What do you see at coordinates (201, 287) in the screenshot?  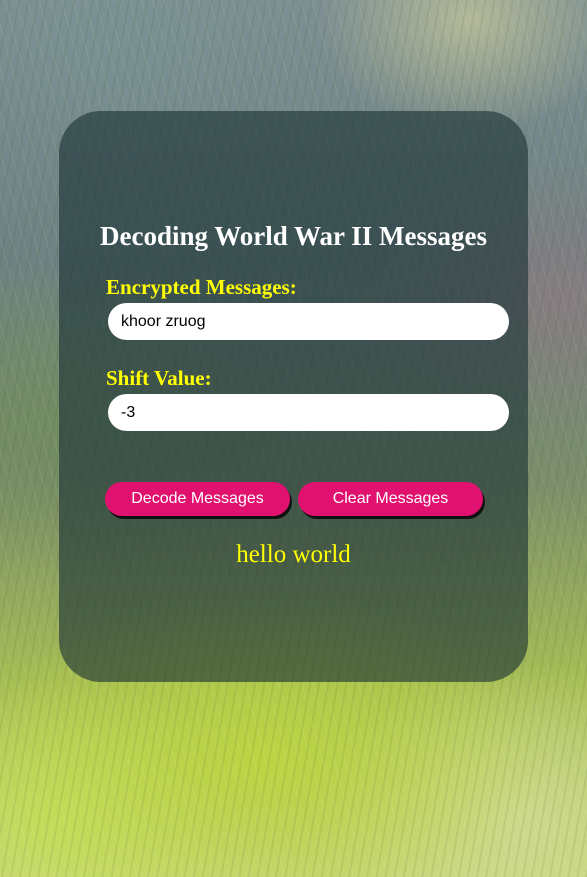 I see `encrypted-messages-label: Encrypted Messages:` at bounding box center [201, 287].